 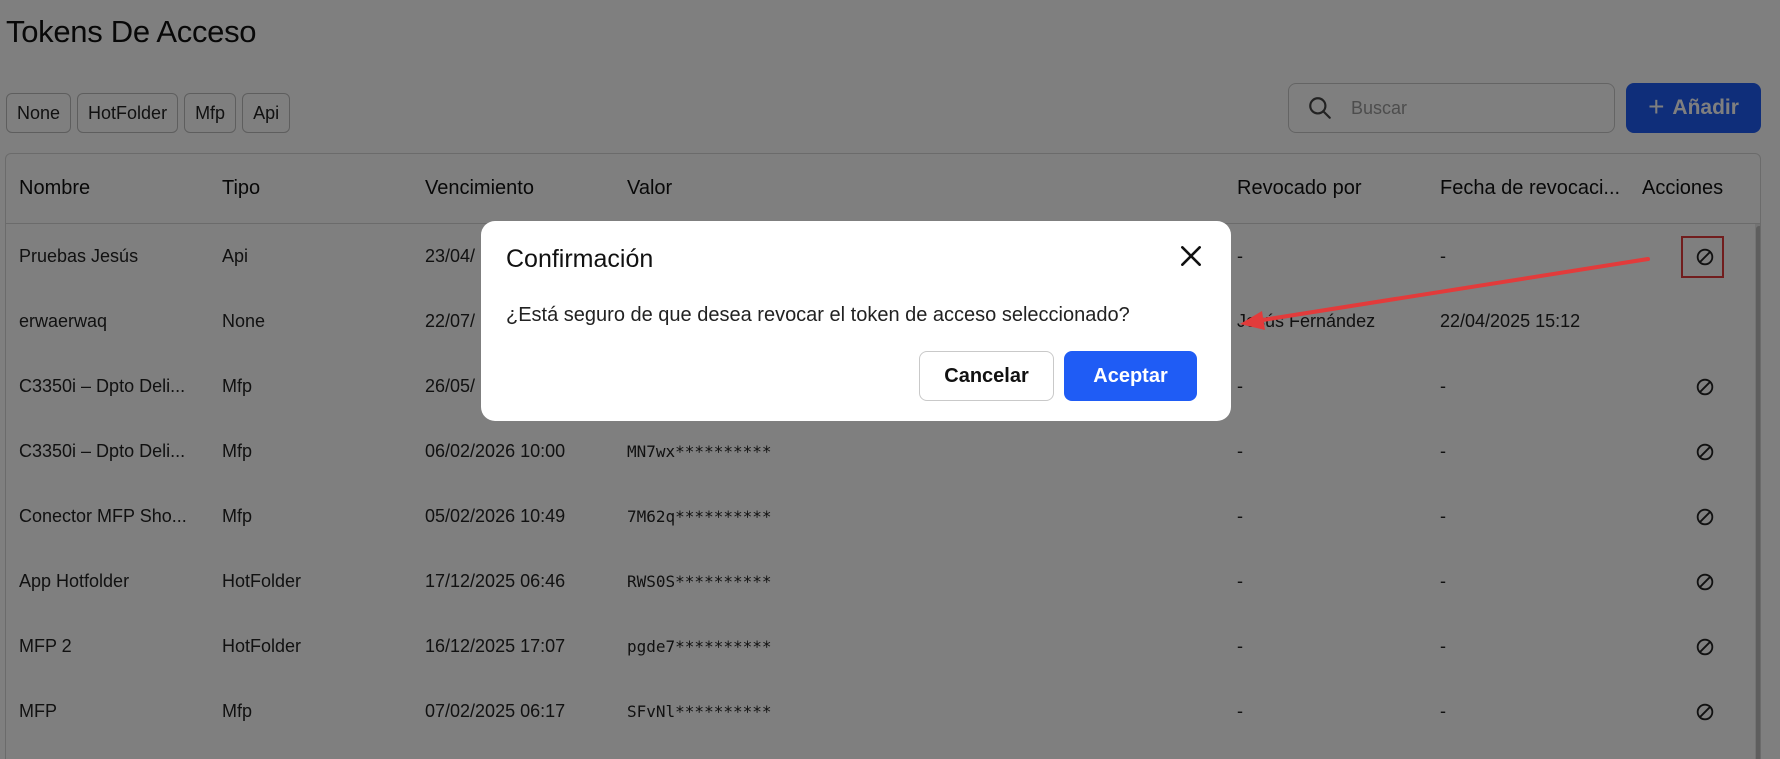 What do you see at coordinates (580, 259) in the screenshot?
I see `dialog-title: Confirmación` at bounding box center [580, 259].